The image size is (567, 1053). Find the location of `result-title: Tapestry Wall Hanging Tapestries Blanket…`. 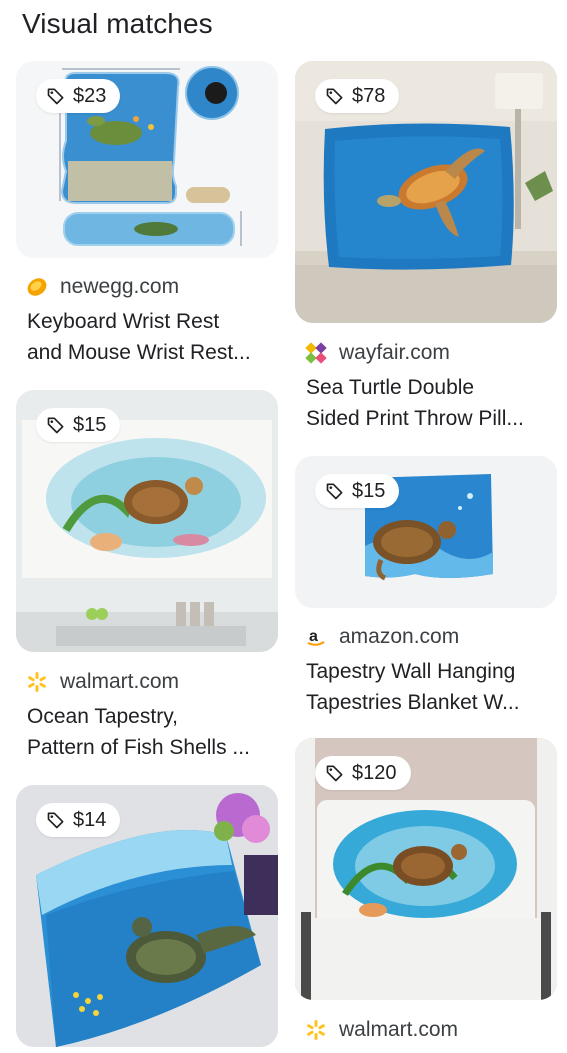

result-title: Tapestry Wall Hanging Tapestries Blanket… is located at coordinates (432, 687).